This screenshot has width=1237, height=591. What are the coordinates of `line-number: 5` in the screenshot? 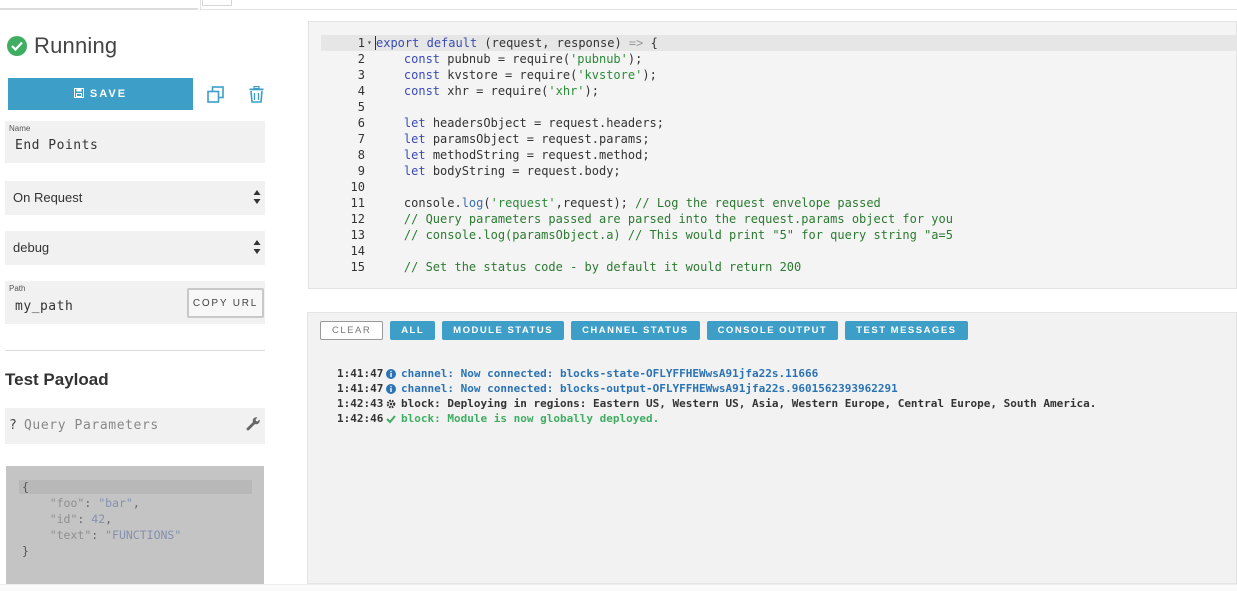 It's located at (361, 107).